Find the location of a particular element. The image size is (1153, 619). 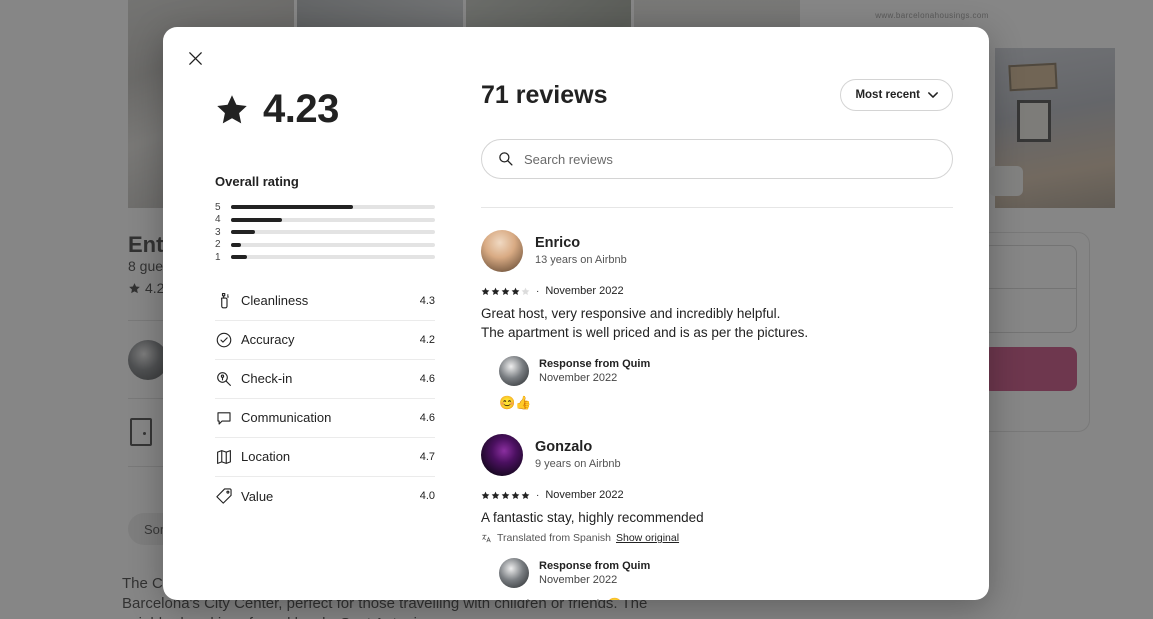

rating-bar-label: 4 is located at coordinates (218, 220).